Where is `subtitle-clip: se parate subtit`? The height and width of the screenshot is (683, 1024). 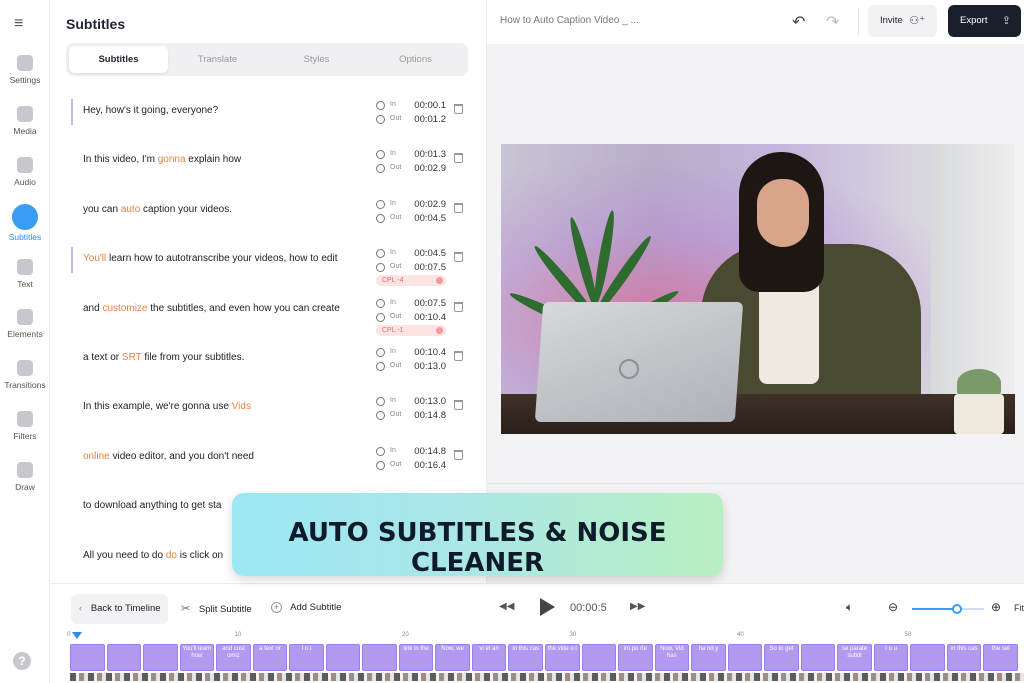
subtitle-clip: se parate subtit is located at coordinates (854, 657).